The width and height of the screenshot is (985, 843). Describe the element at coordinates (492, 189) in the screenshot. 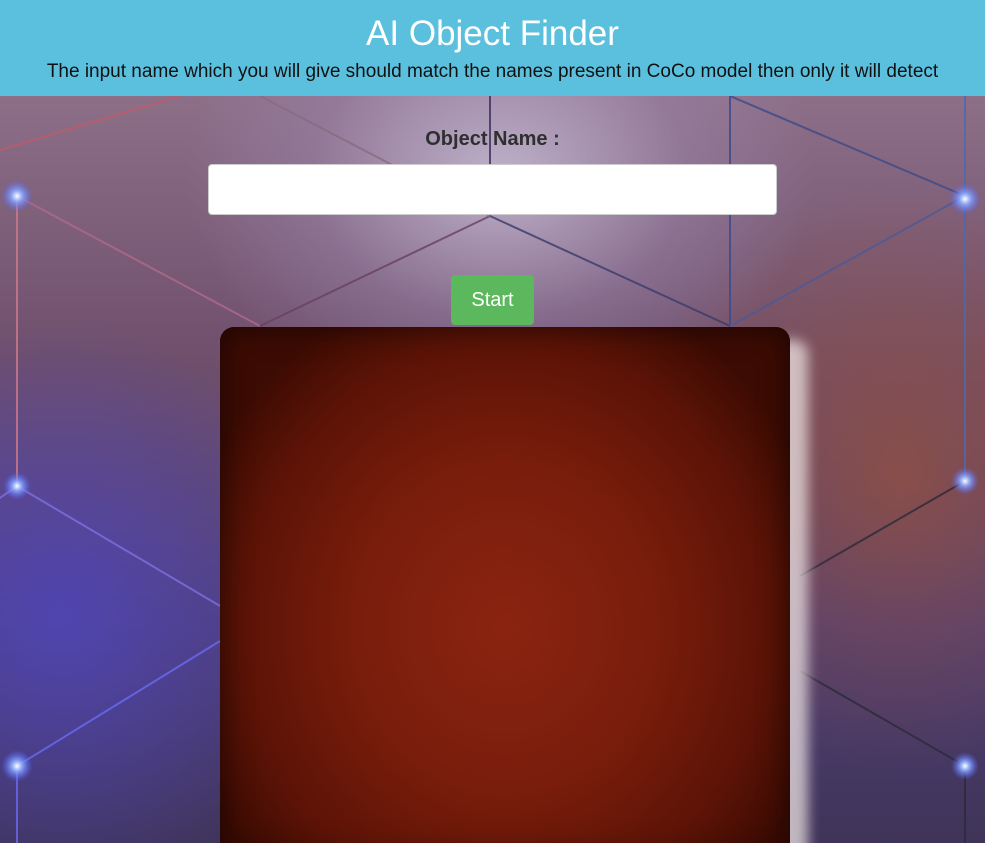

I see `object-name-input` at that location.